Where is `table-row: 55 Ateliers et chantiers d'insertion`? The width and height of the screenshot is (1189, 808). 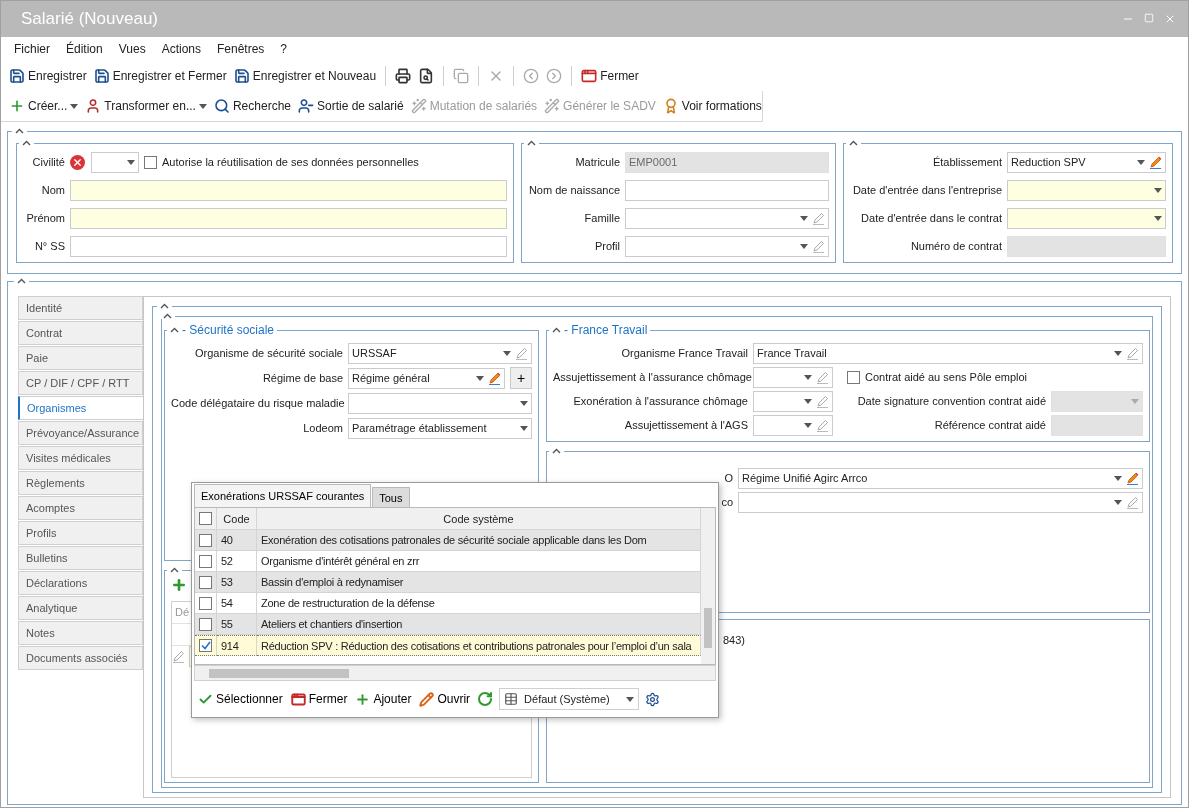 table-row: 55 Ateliers et chantiers d'insertion is located at coordinates (448, 624).